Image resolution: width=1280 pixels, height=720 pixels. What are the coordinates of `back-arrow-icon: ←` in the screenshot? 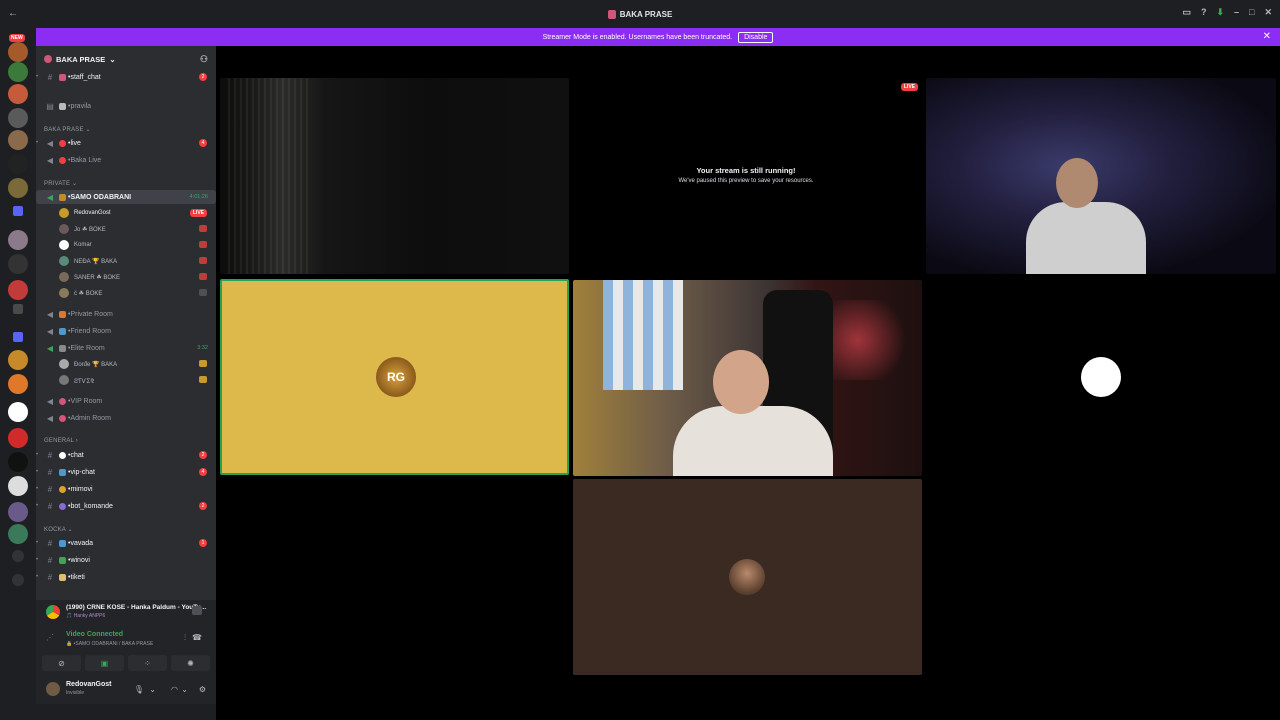 It's located at (13, 13).